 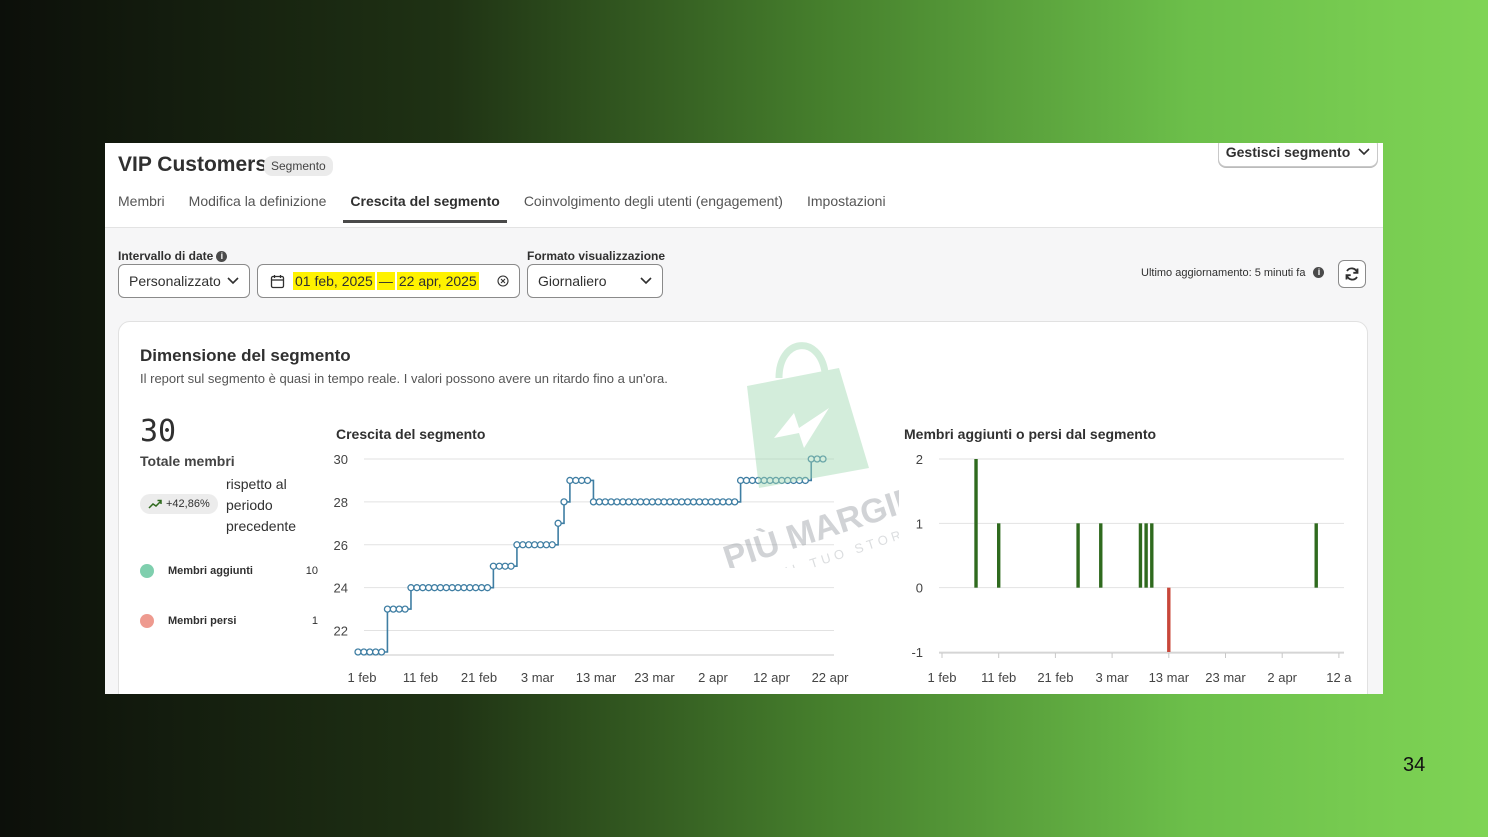 What do you see at coordinates (538, 677) in the screenshot?
I see `growth-x-tick: 3 mar` at bounding box center [538, 677].